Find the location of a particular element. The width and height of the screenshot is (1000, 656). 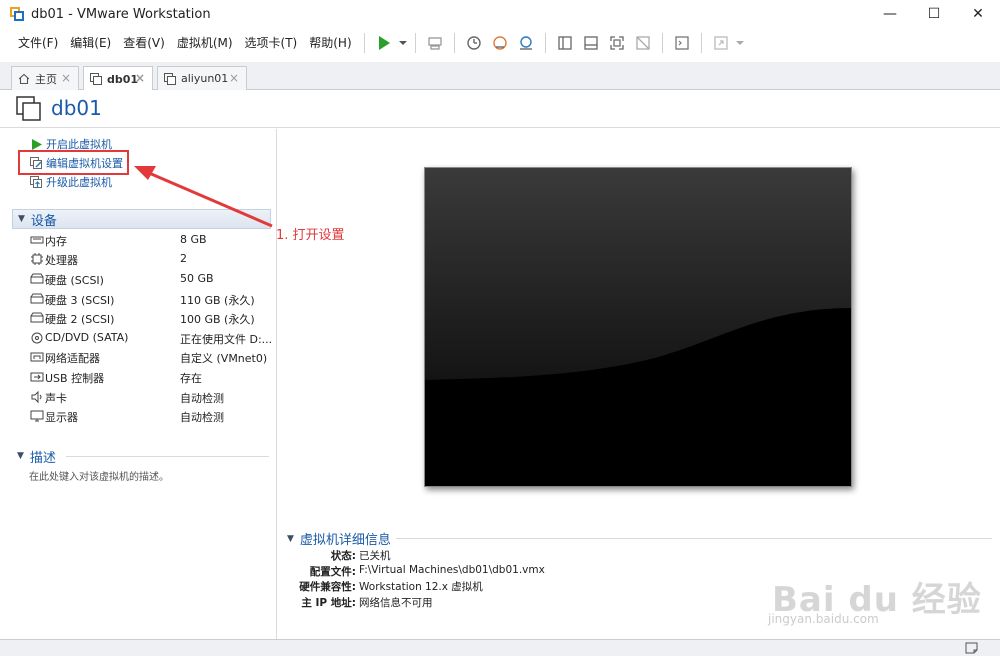

device-value: 8 GB is located at coordinates (193, 239).